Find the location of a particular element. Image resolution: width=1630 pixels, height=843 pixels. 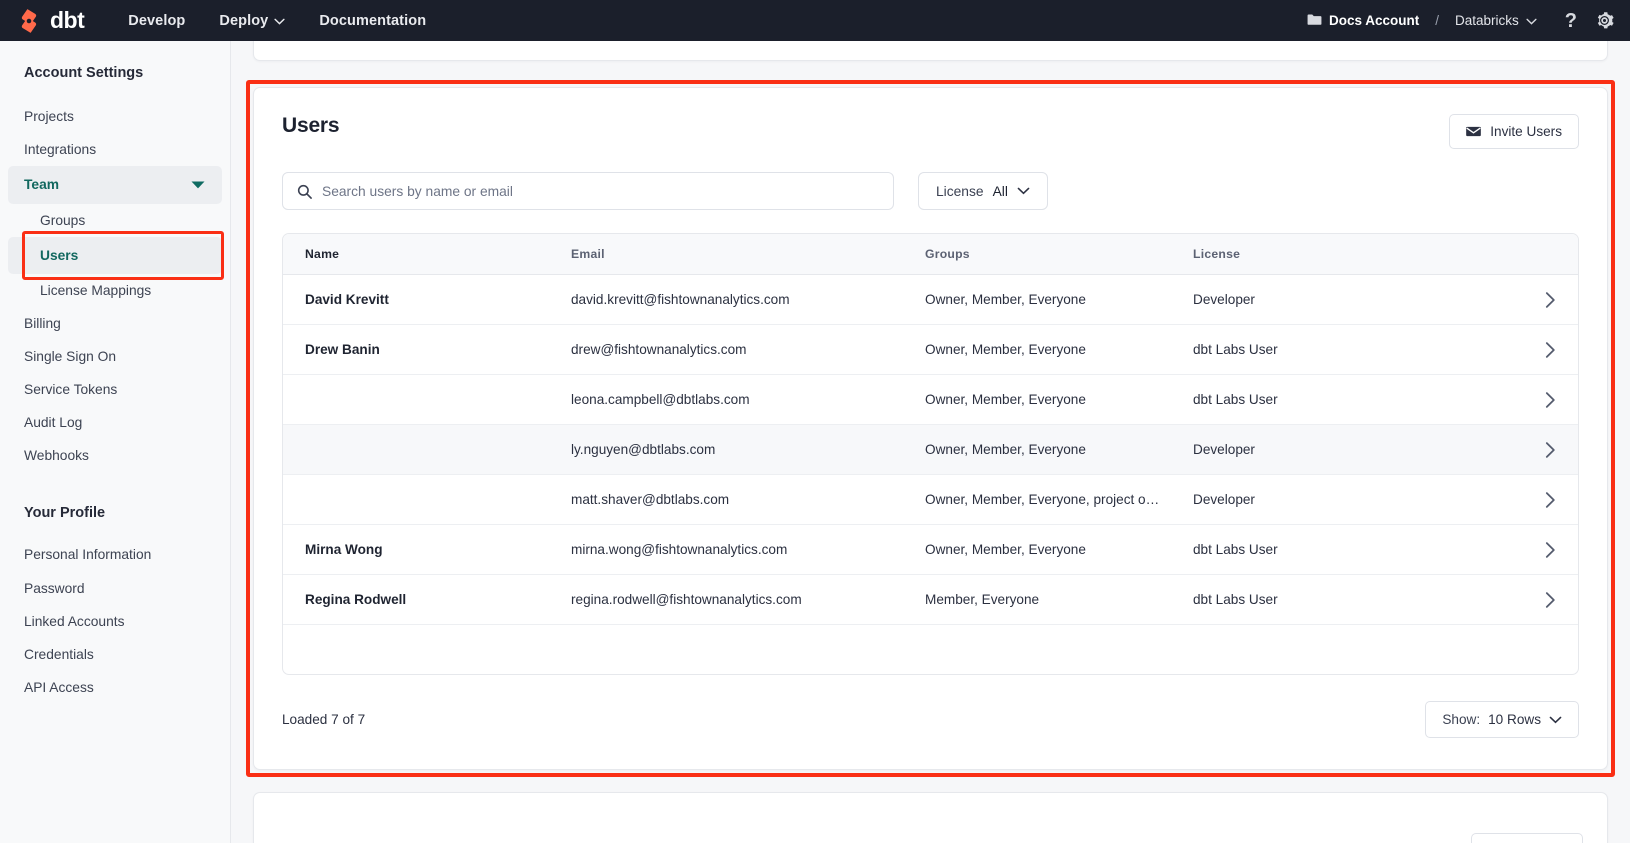

sidebar-item-credentials: Credentials is located at coordinates (115, 654).